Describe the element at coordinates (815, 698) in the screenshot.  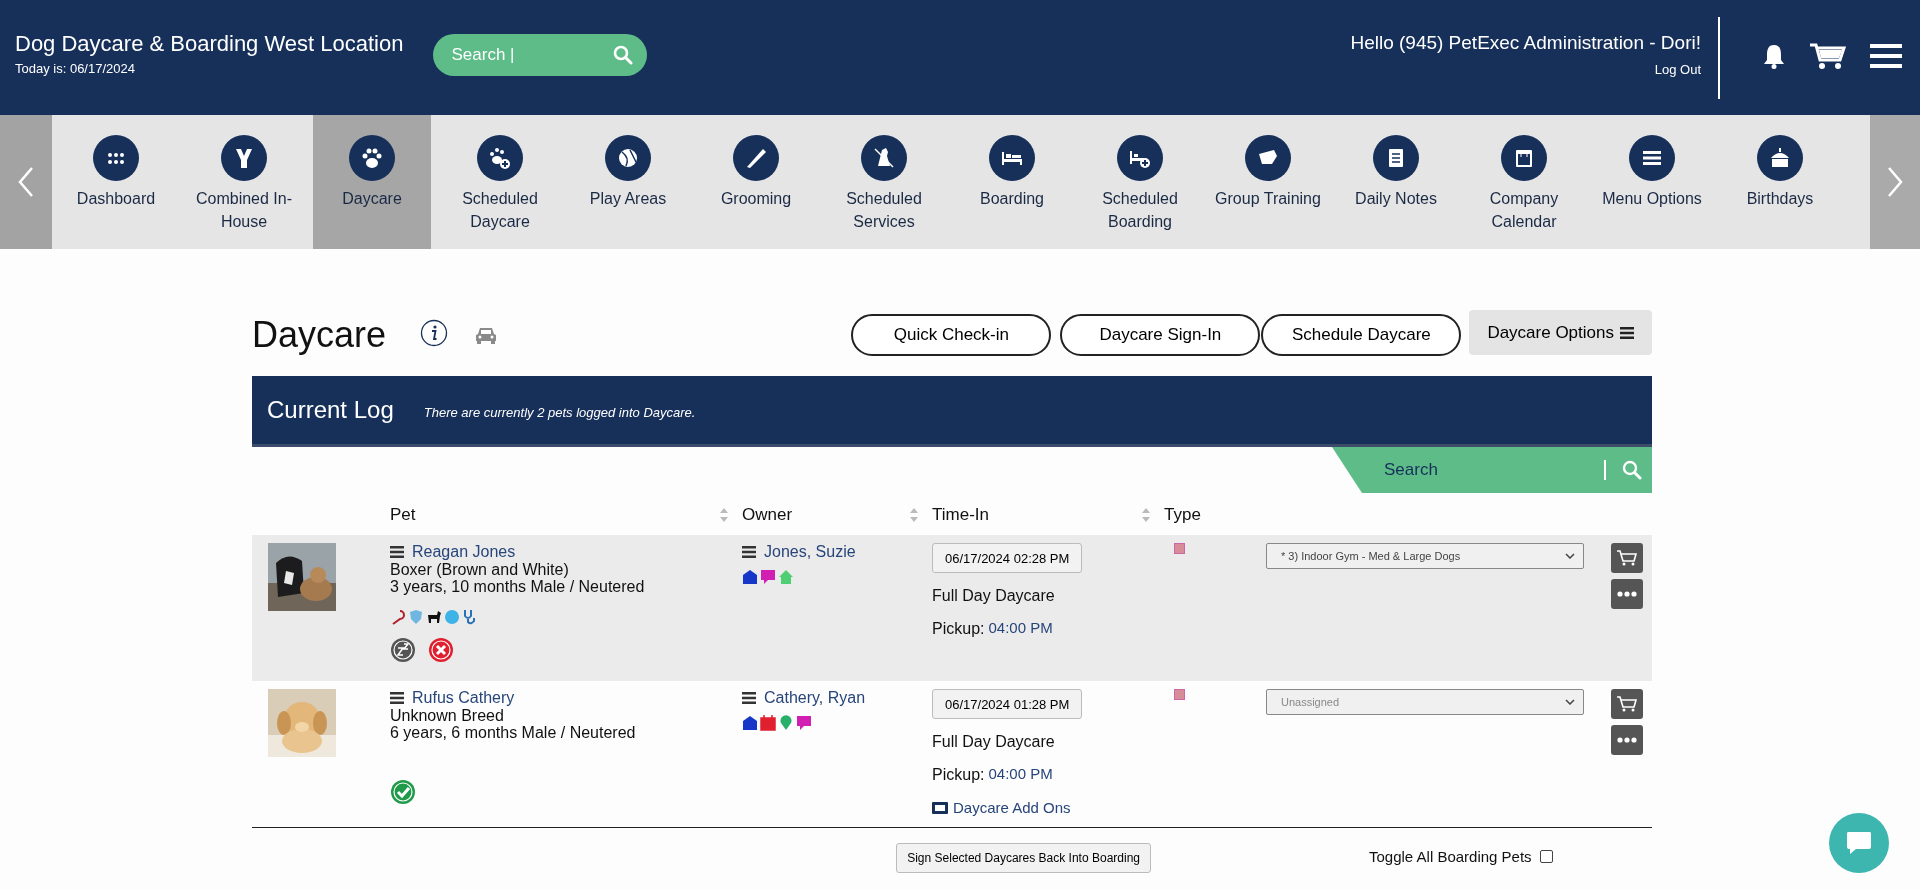
I see `owner-name-link: Cathery, Ryan` at that location.